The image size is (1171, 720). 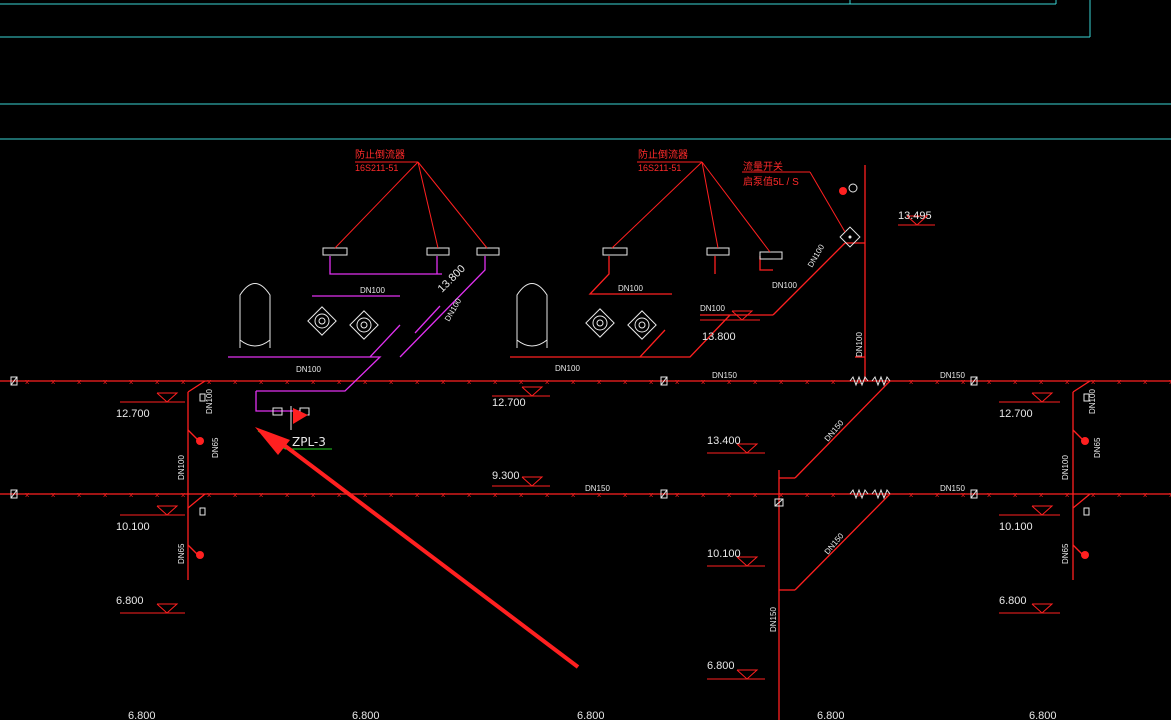 What do you see at coordinates (663, 154) in the screenshot?
I see `backflow-mid-title: 防止倒流器` at bounding box center [663, 154].